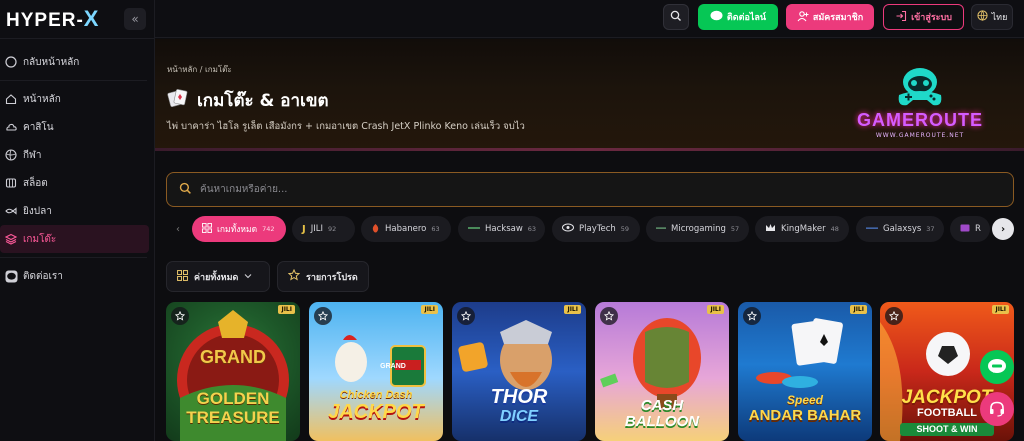 The image size is (1024, 441). I want to click on provider-count: 59, so click(625, 229).